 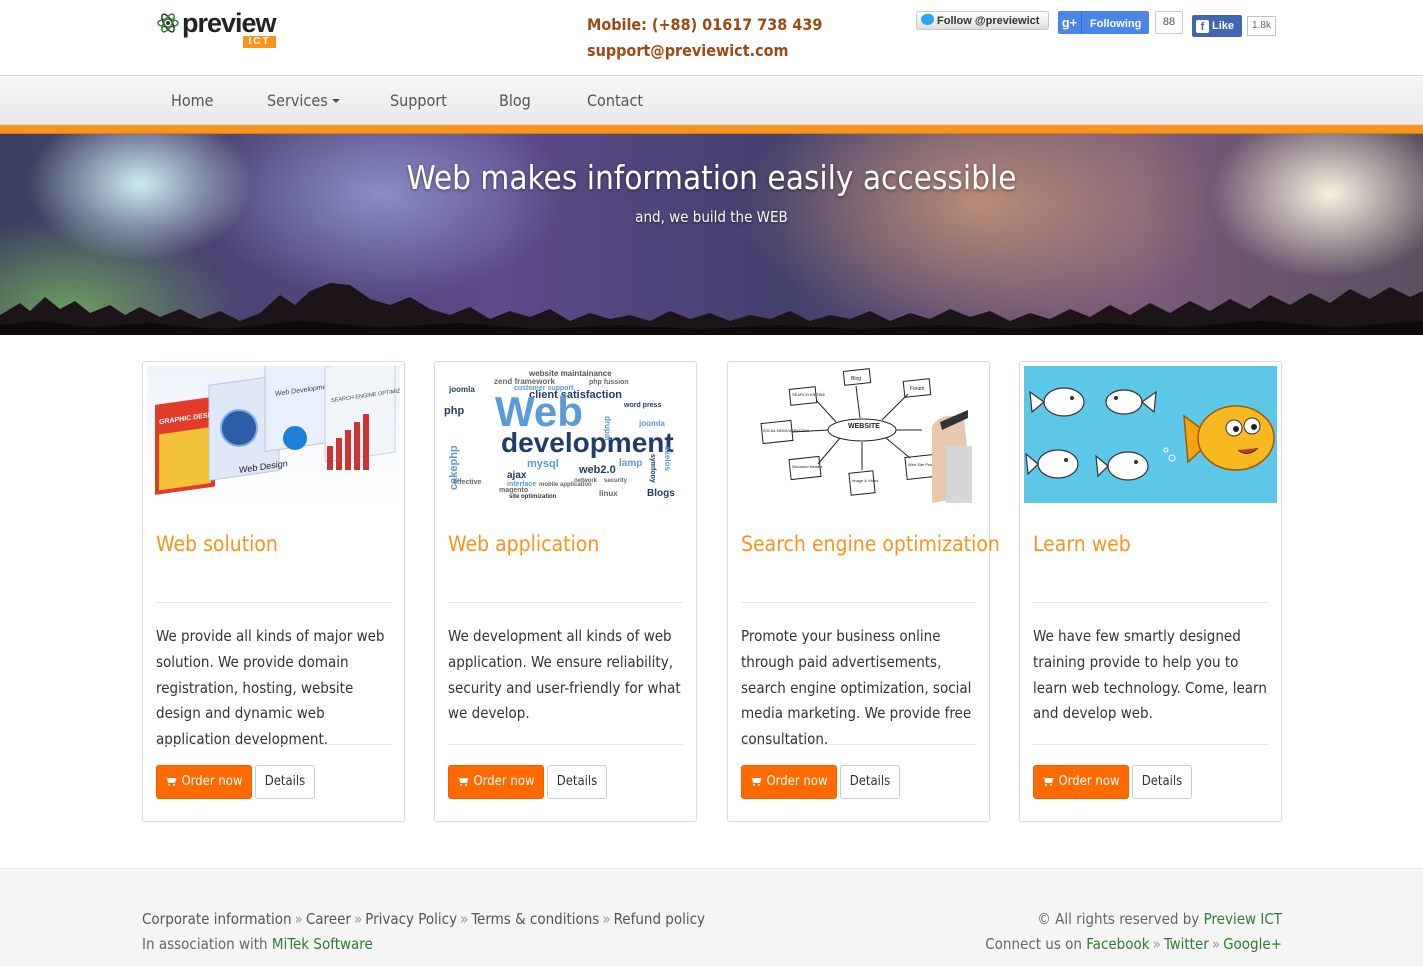 I want to click on hero-title: Web makes information easily accessible, so click(x=711, y=177).